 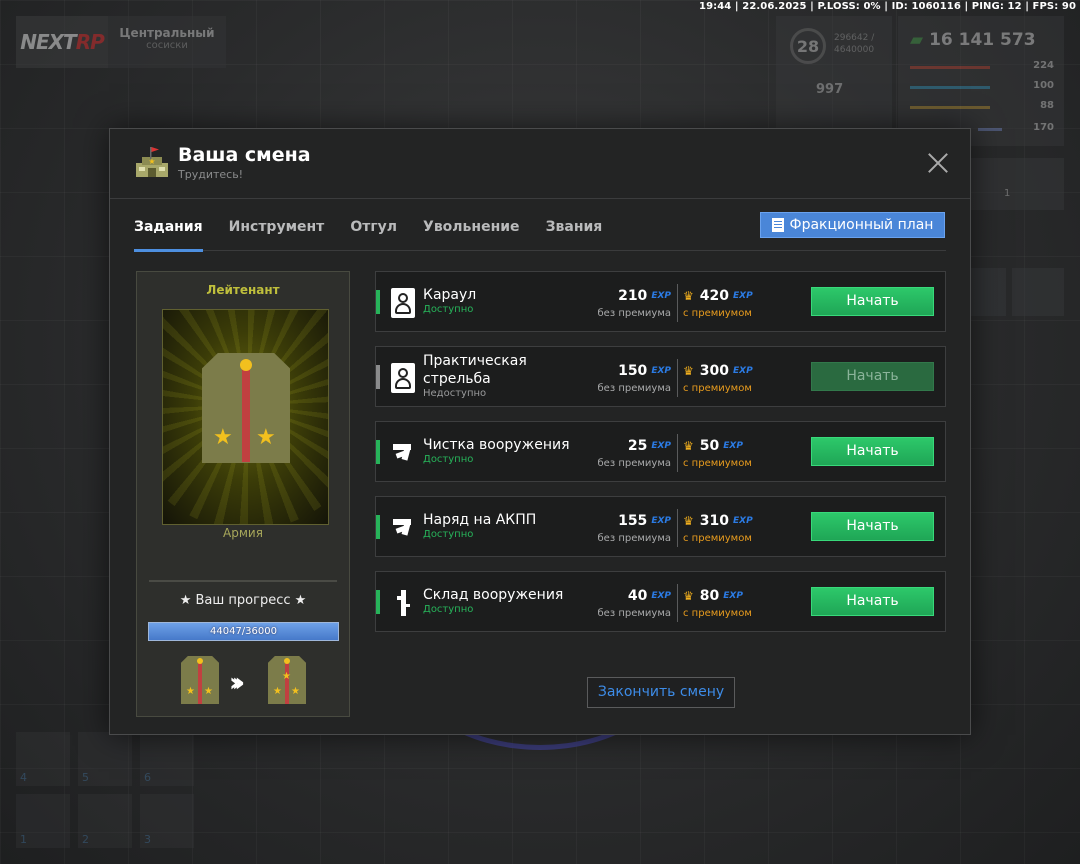 What do you see at coordinates (85, 777) in the screenshot?
I see `inventory-slot-number: 5` at bounding box center [85, 777].